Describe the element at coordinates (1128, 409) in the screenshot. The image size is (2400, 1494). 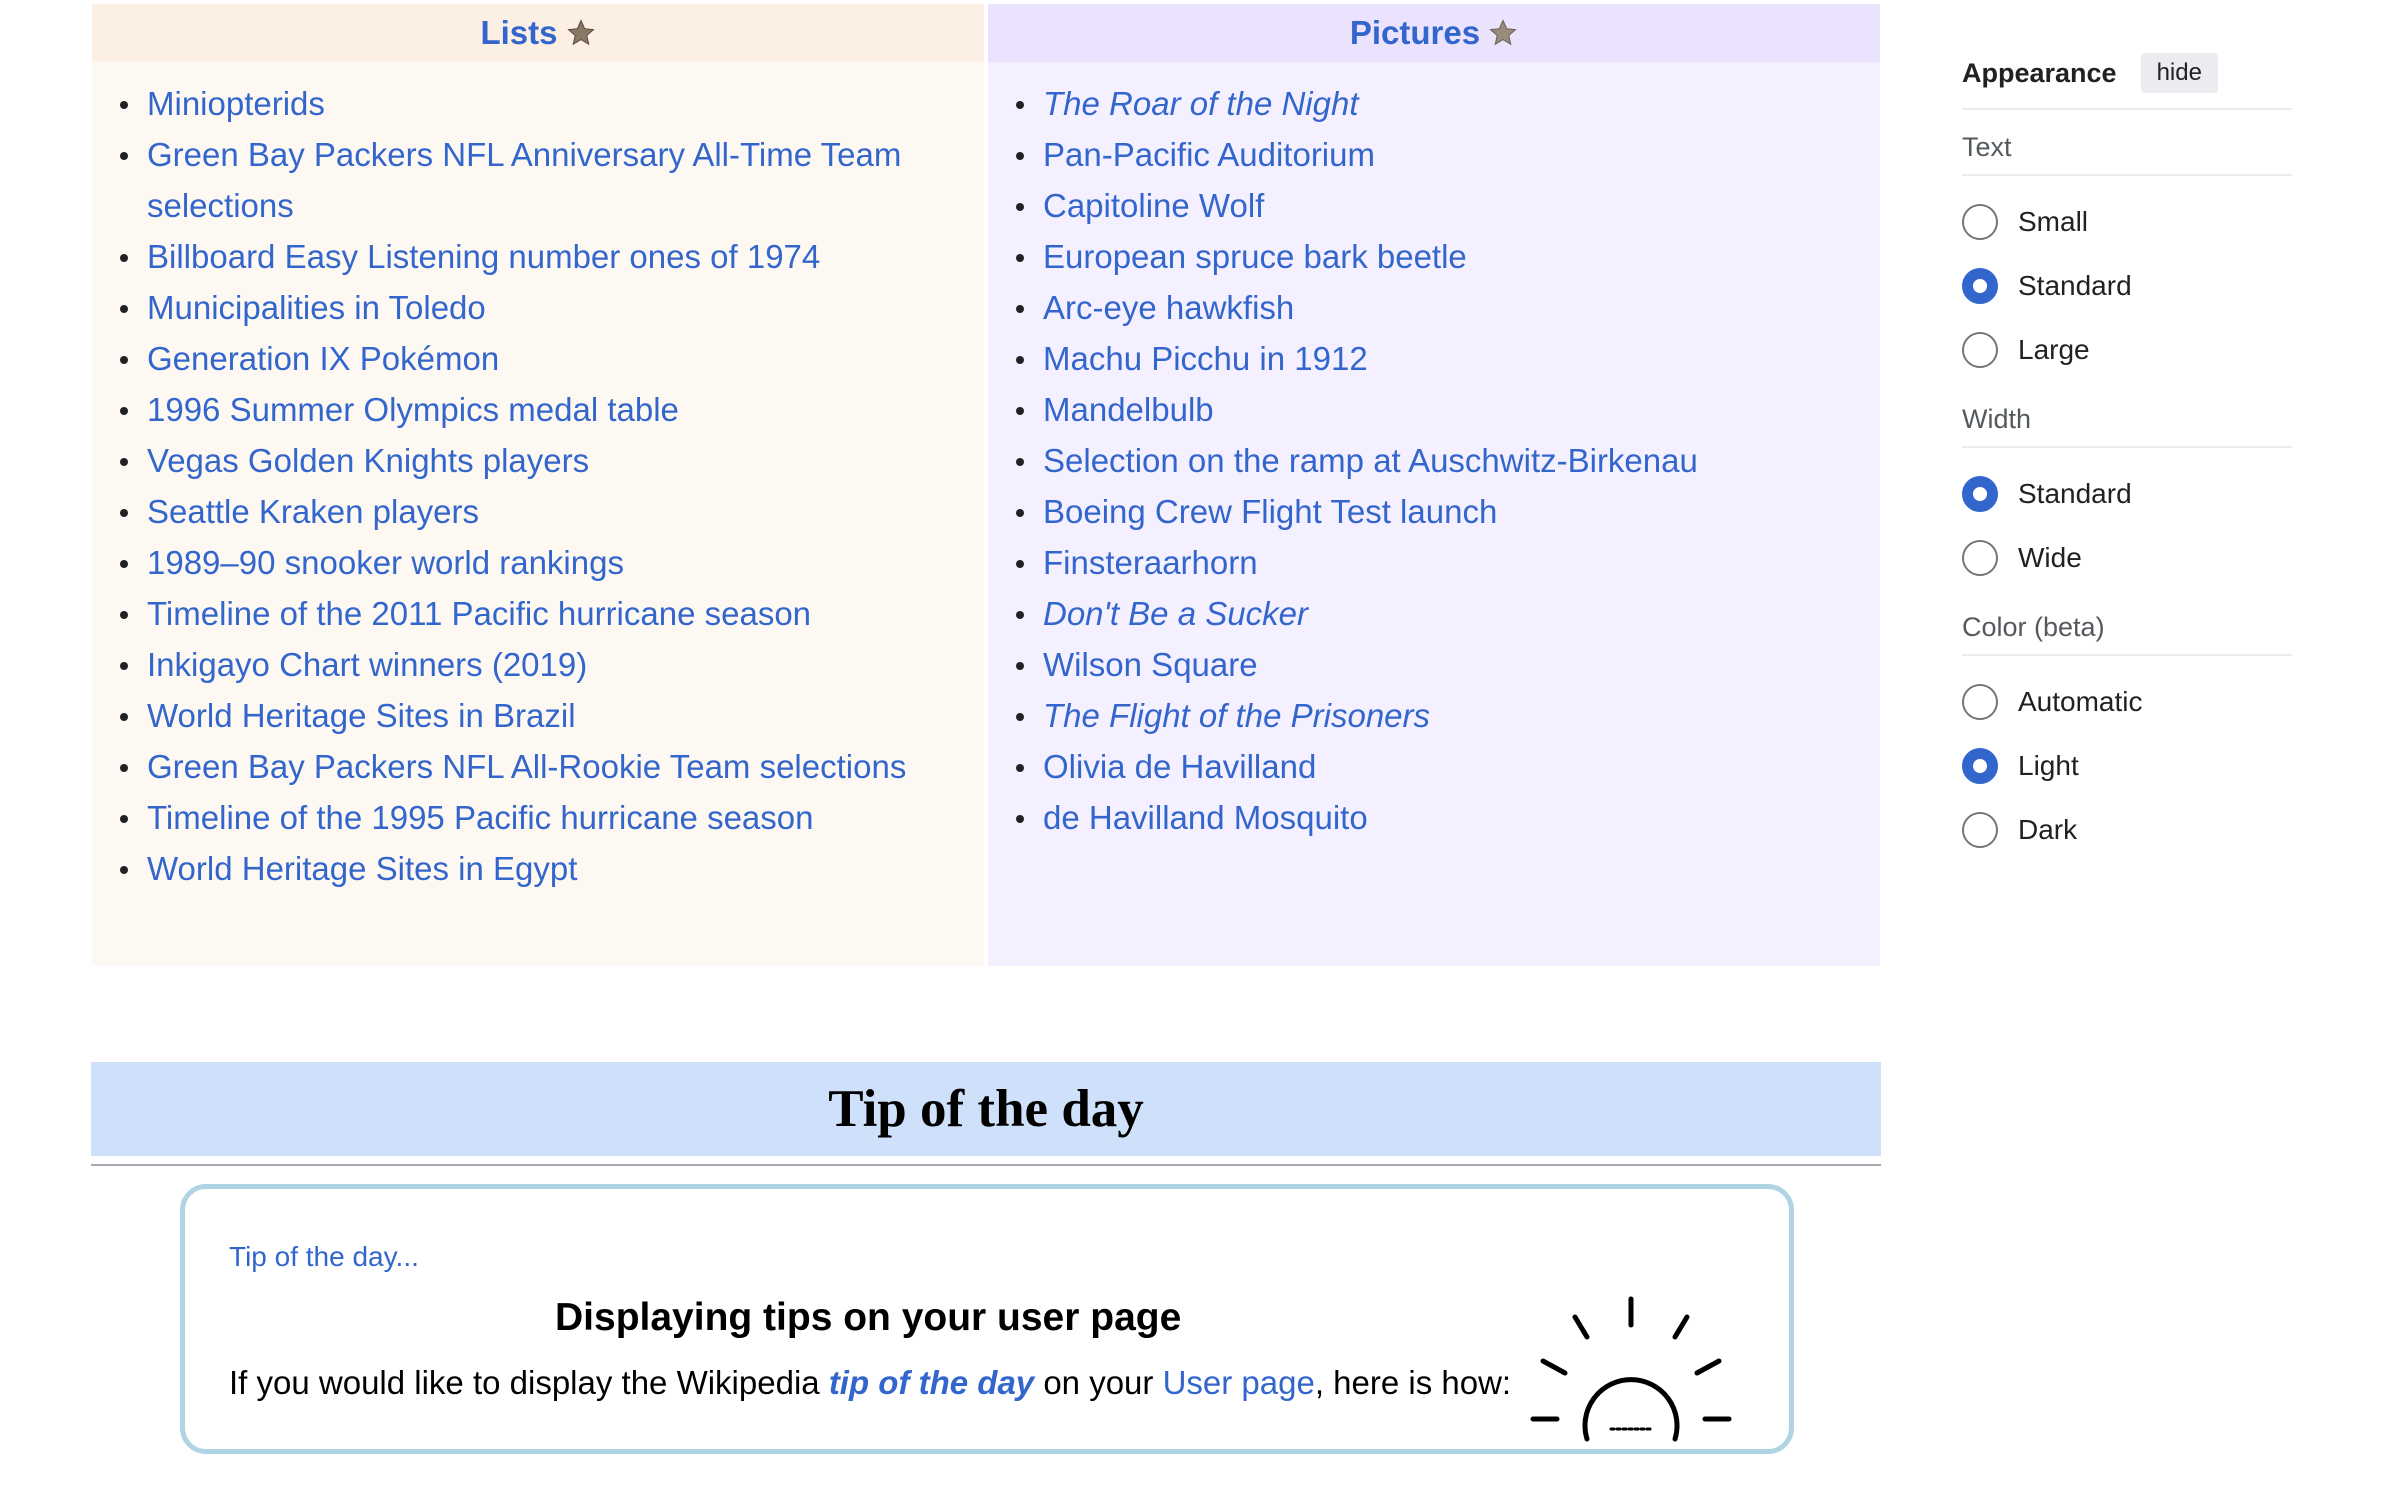
I see `picture-item-link: Mandelbulb` at that location.